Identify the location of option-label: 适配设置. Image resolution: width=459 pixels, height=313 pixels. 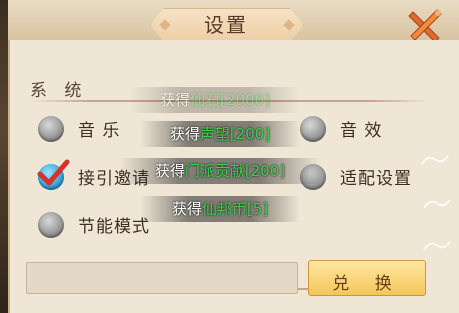
(376, 179).